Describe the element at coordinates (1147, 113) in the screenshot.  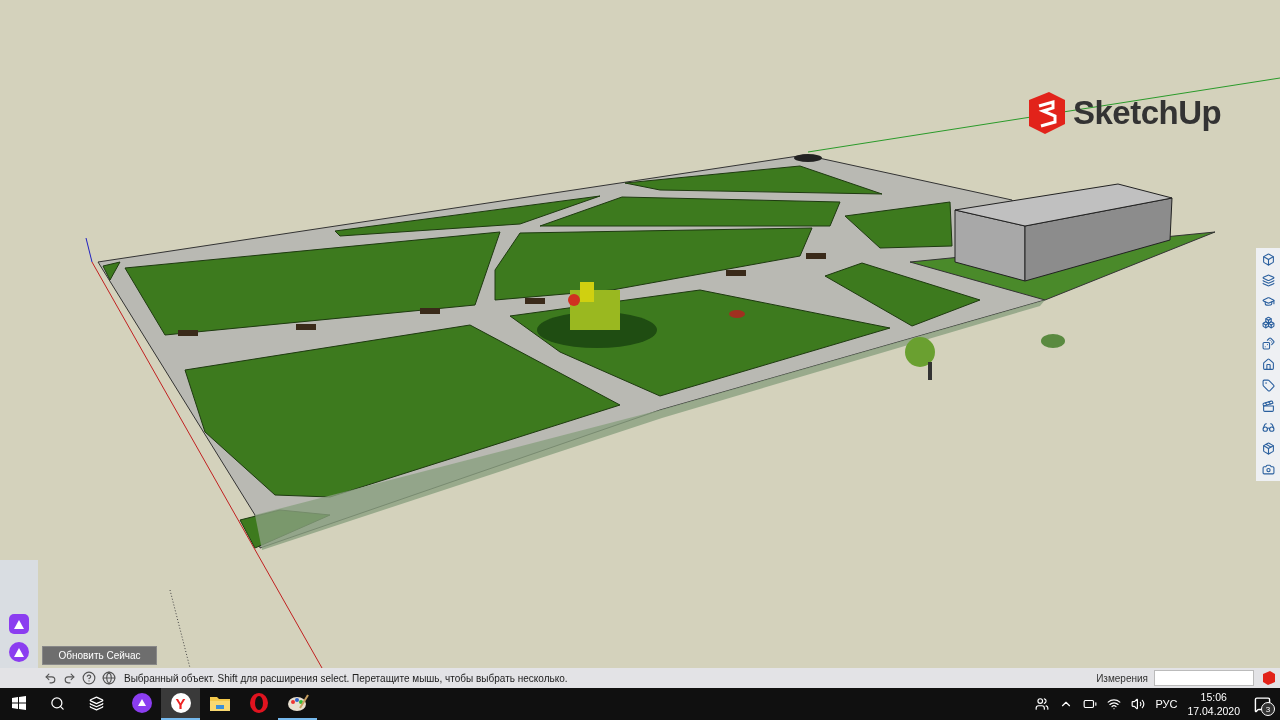
I see `logo-text: SketchUp` at that location.